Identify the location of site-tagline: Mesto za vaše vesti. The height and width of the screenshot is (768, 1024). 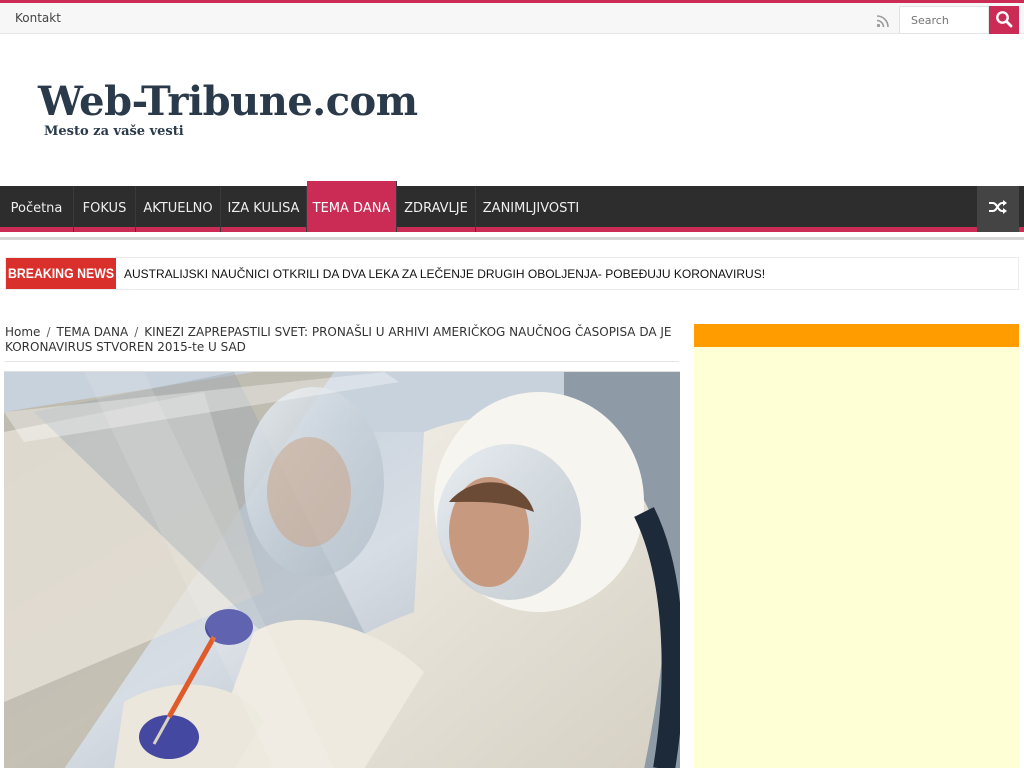
(114, 131).